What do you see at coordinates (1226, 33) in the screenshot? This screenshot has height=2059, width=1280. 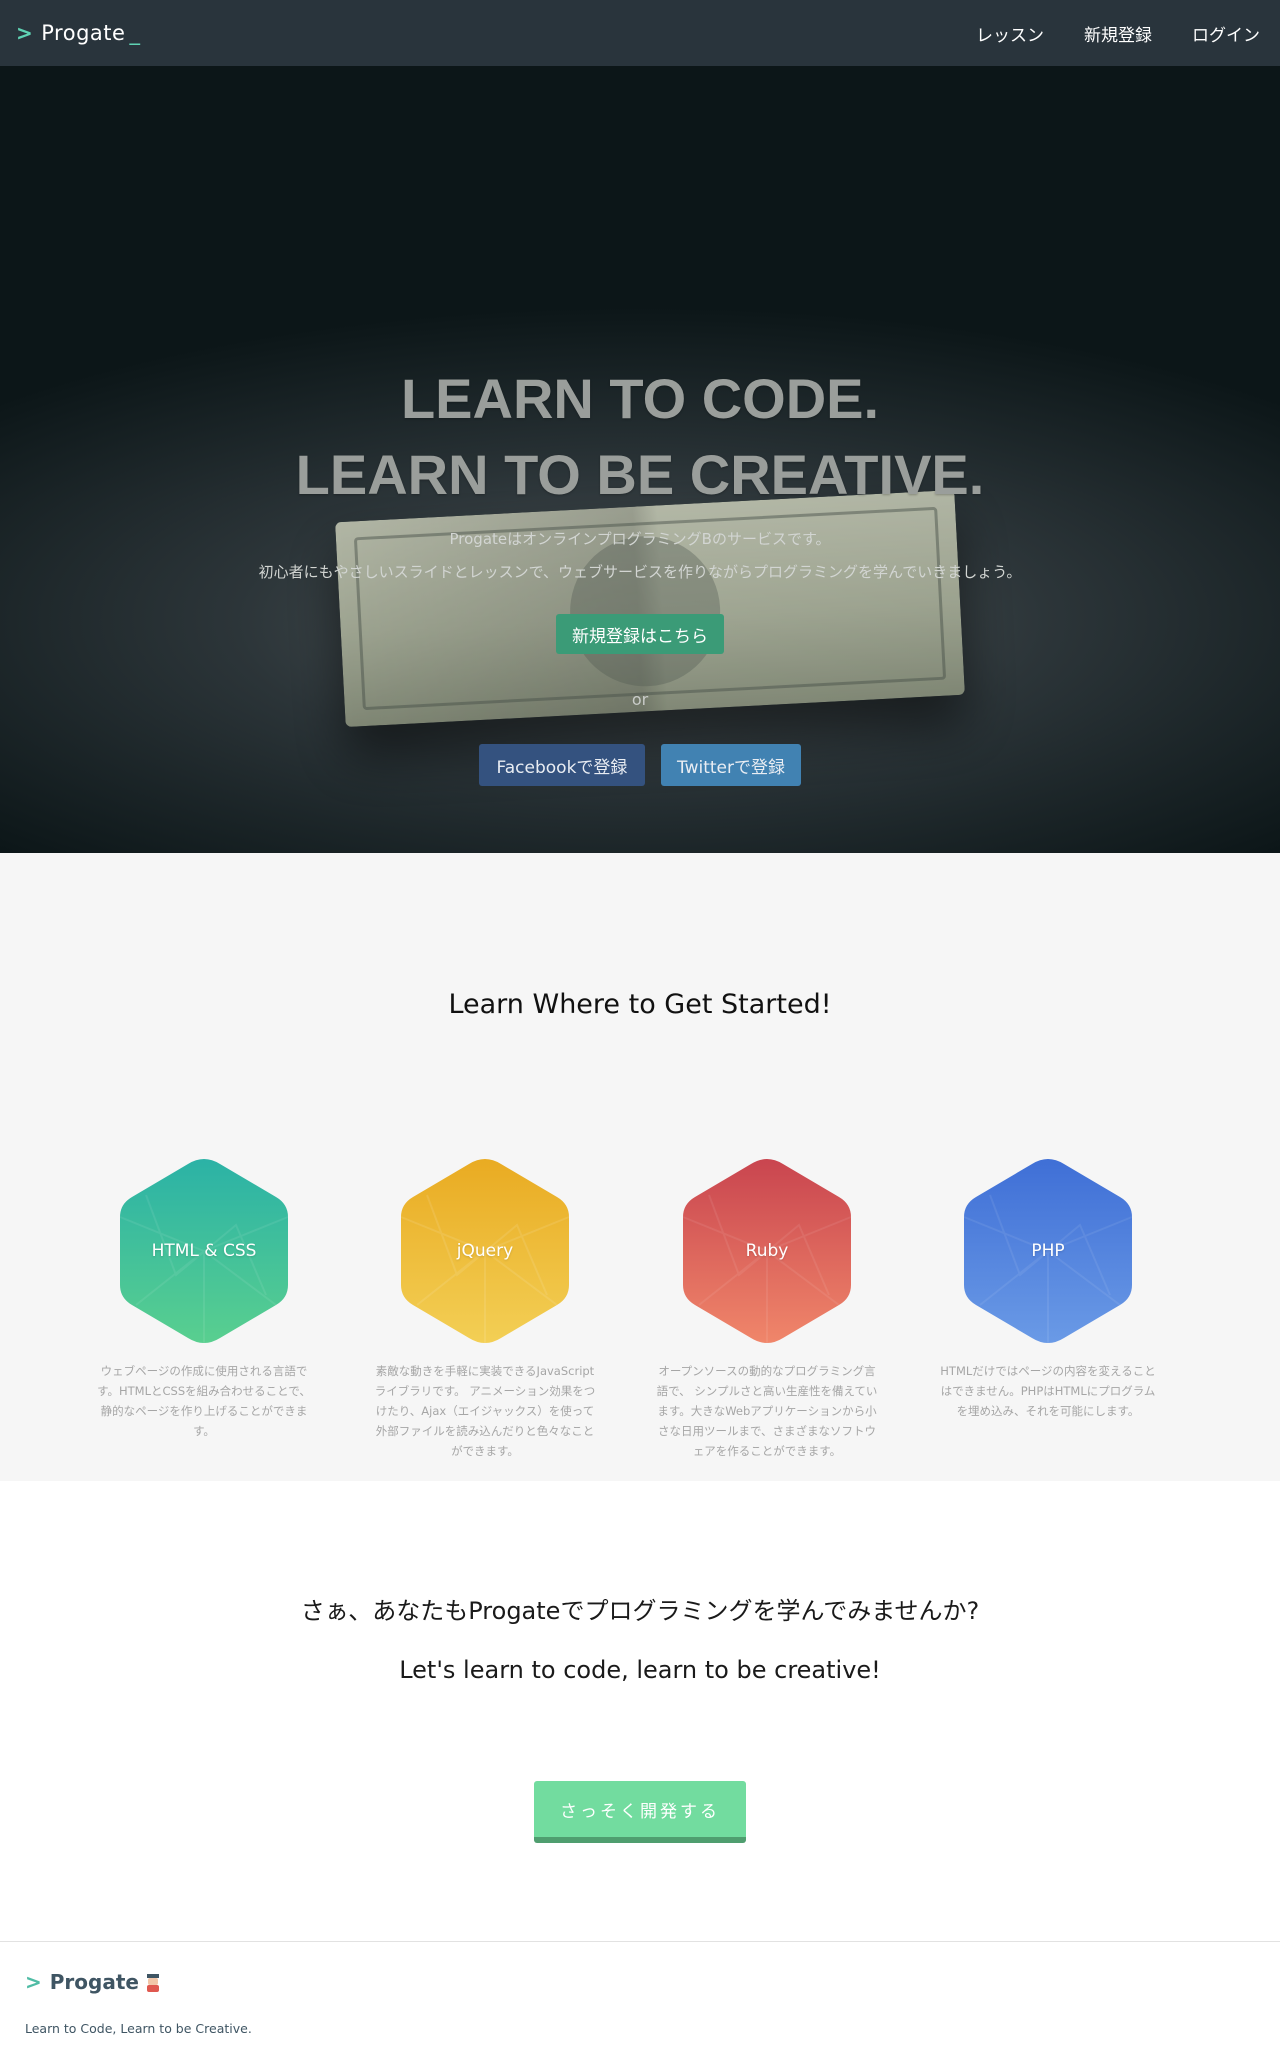 I see `nav-login-link: ログイン` at bounding box center [1226, 33].